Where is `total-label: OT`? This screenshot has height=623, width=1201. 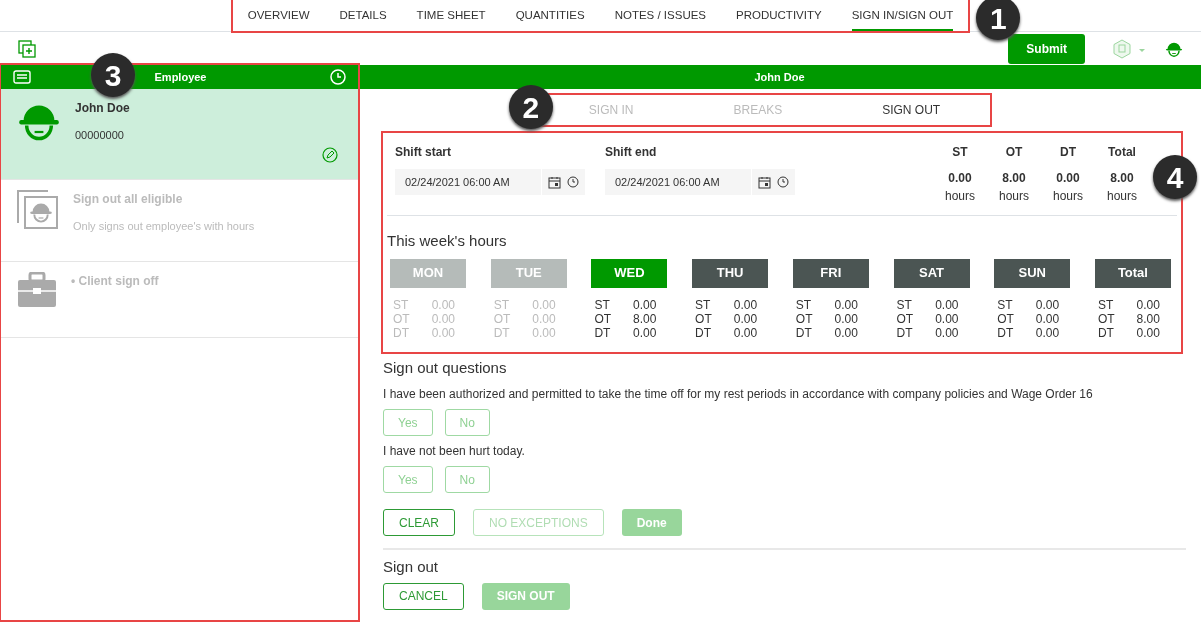
total-label: OT is located at coordinates (1014, 152).